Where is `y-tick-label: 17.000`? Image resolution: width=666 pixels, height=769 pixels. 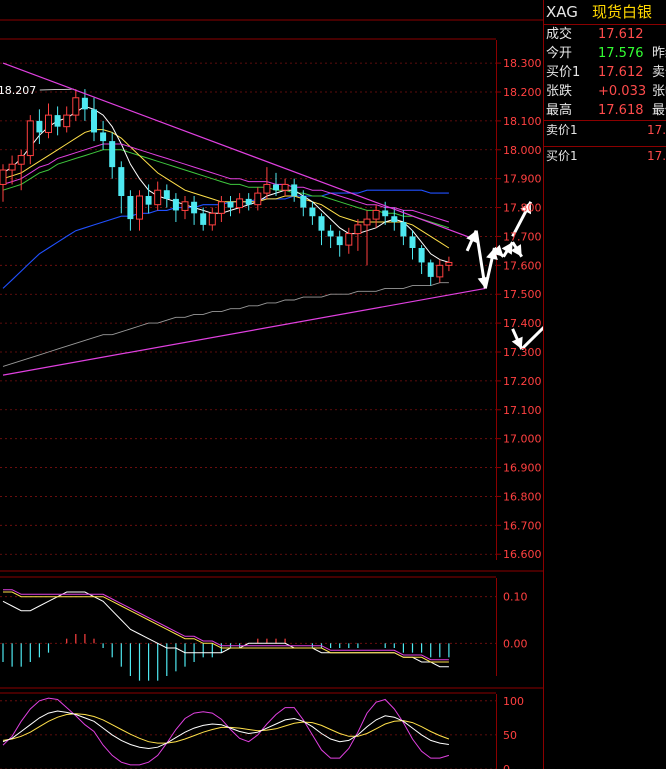
y-tick-label: 17.000 is located at coordinates (522, 439).